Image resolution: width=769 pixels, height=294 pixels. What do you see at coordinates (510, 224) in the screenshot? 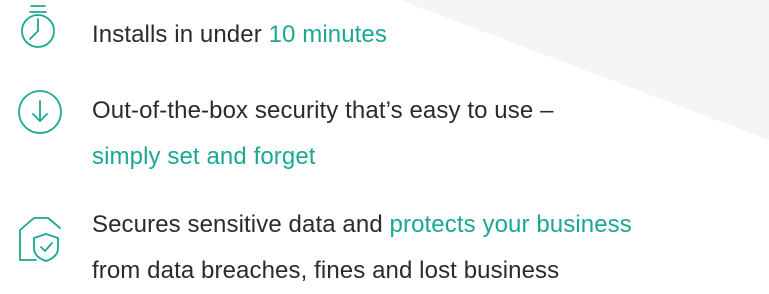
I see `feature-highlight: protects your business` at bounding box center [510, 224].